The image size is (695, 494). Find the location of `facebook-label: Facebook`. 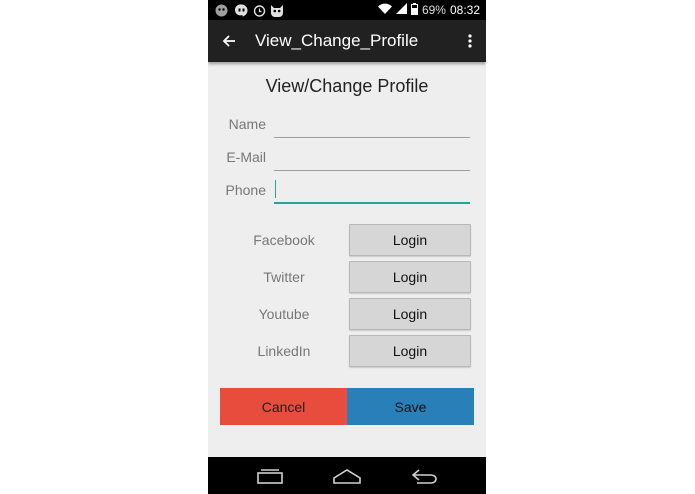

facebook-label: Facebook is located at coordinates (284, 240).